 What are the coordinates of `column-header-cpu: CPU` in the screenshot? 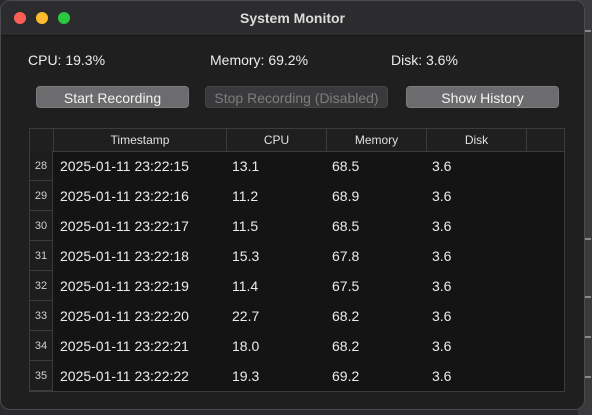 It's located at (276, 140).